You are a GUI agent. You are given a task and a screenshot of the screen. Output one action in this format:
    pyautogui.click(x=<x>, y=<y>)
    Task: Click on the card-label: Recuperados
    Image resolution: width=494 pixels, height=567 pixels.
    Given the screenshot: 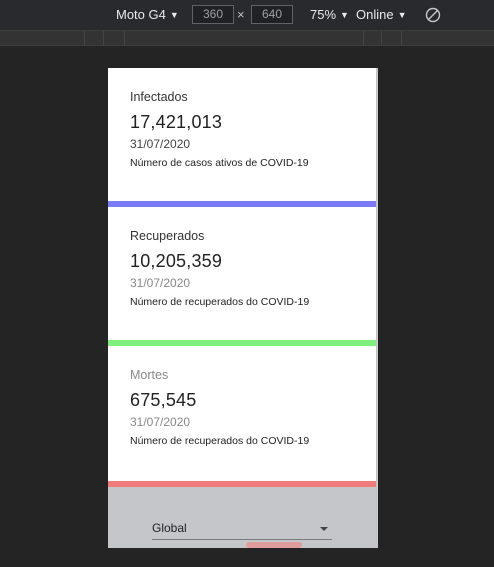 What is the action you would take?
    pyautogui.click(x=167, y=236)
    